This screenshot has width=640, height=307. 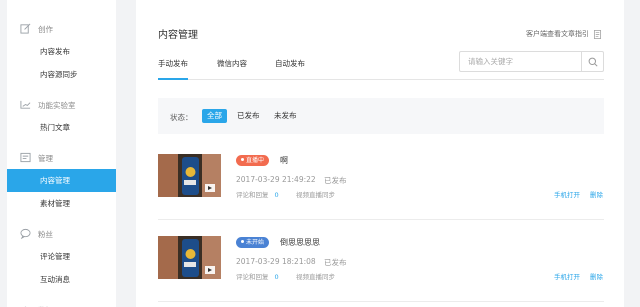 What do you see at coordinates (61, 158) in the screenshot?
I see `nav-group-manage: 管理` at bounding box center [61, 158].